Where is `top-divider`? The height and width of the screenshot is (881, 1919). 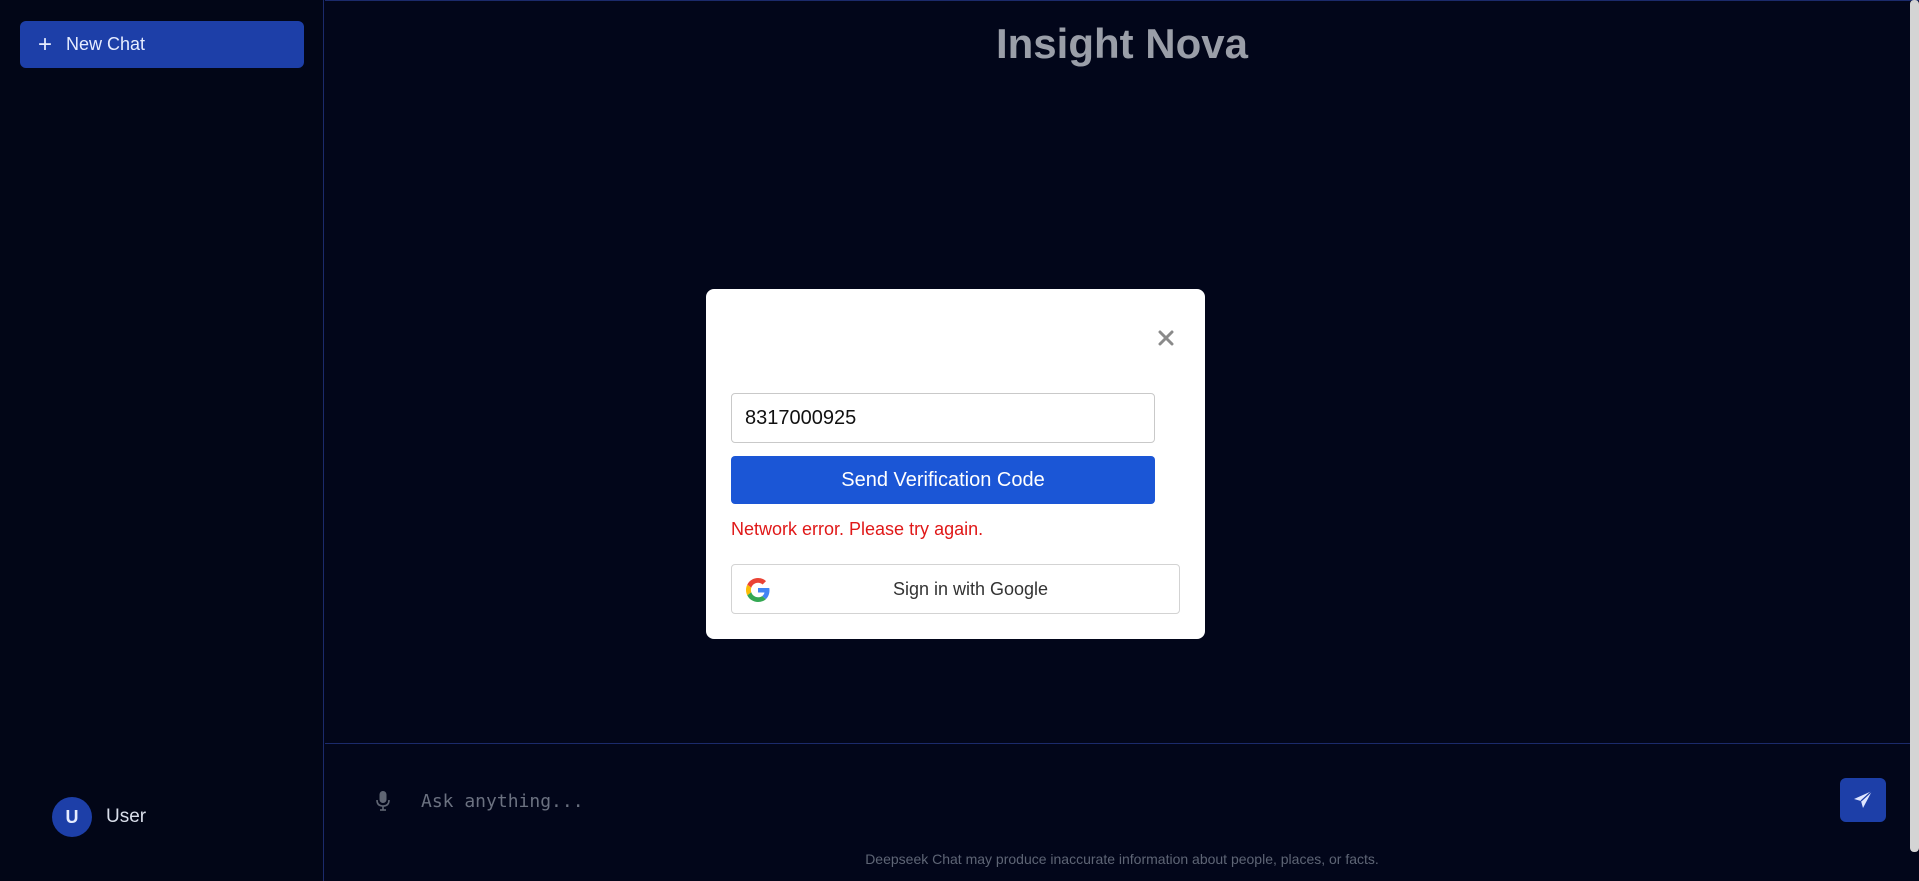
top-divider is located at coordinates (1122, 0).